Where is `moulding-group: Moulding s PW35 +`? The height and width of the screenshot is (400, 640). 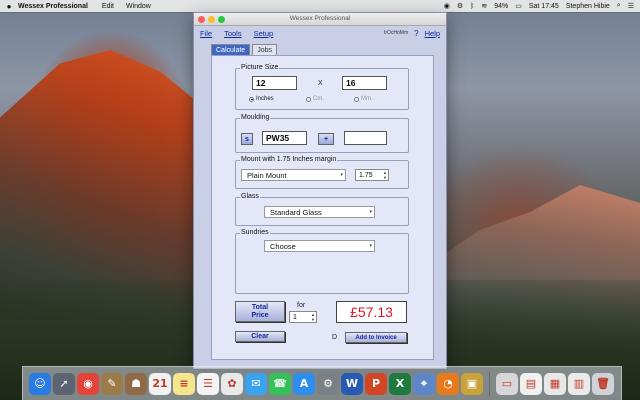
moulding-group: Moulding s PW35 + is located at coordinates (322, 133).